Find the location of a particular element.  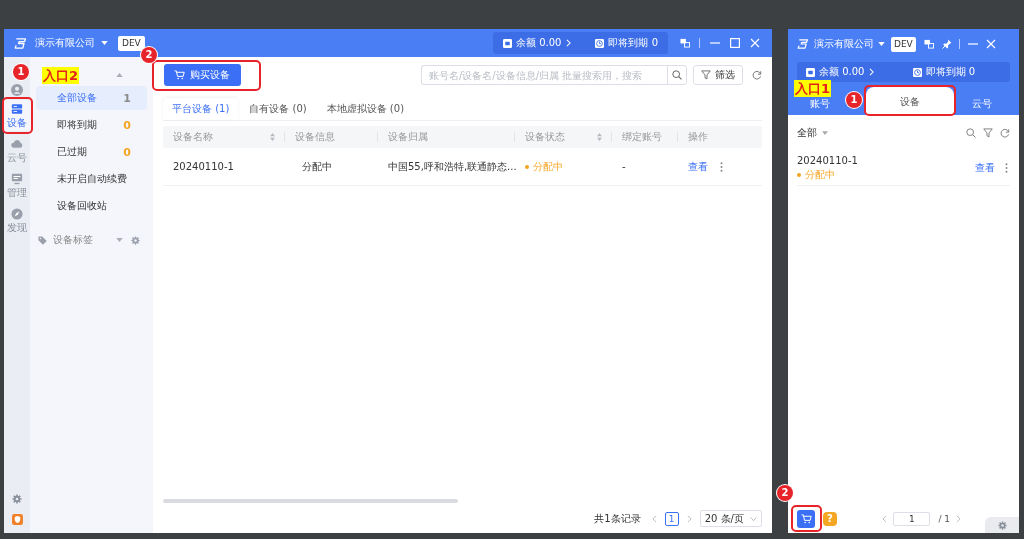

sidebar-item: 已过期 0 is located at coordinates (91, 152).